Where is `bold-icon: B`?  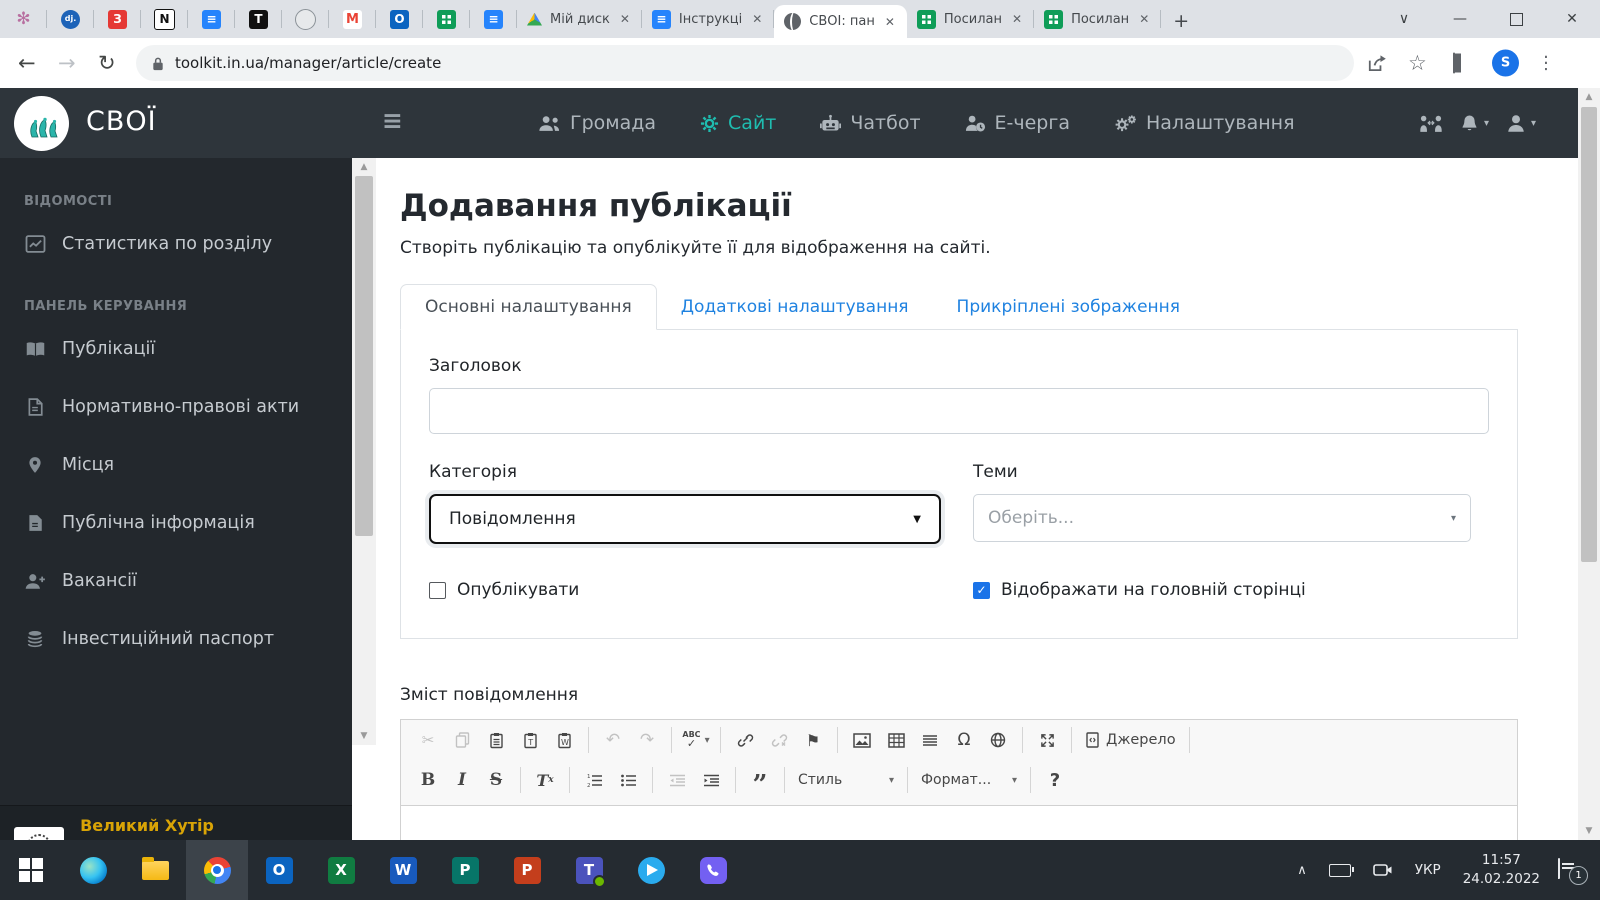
bold-icon: B is located at coordinates (428, 780).